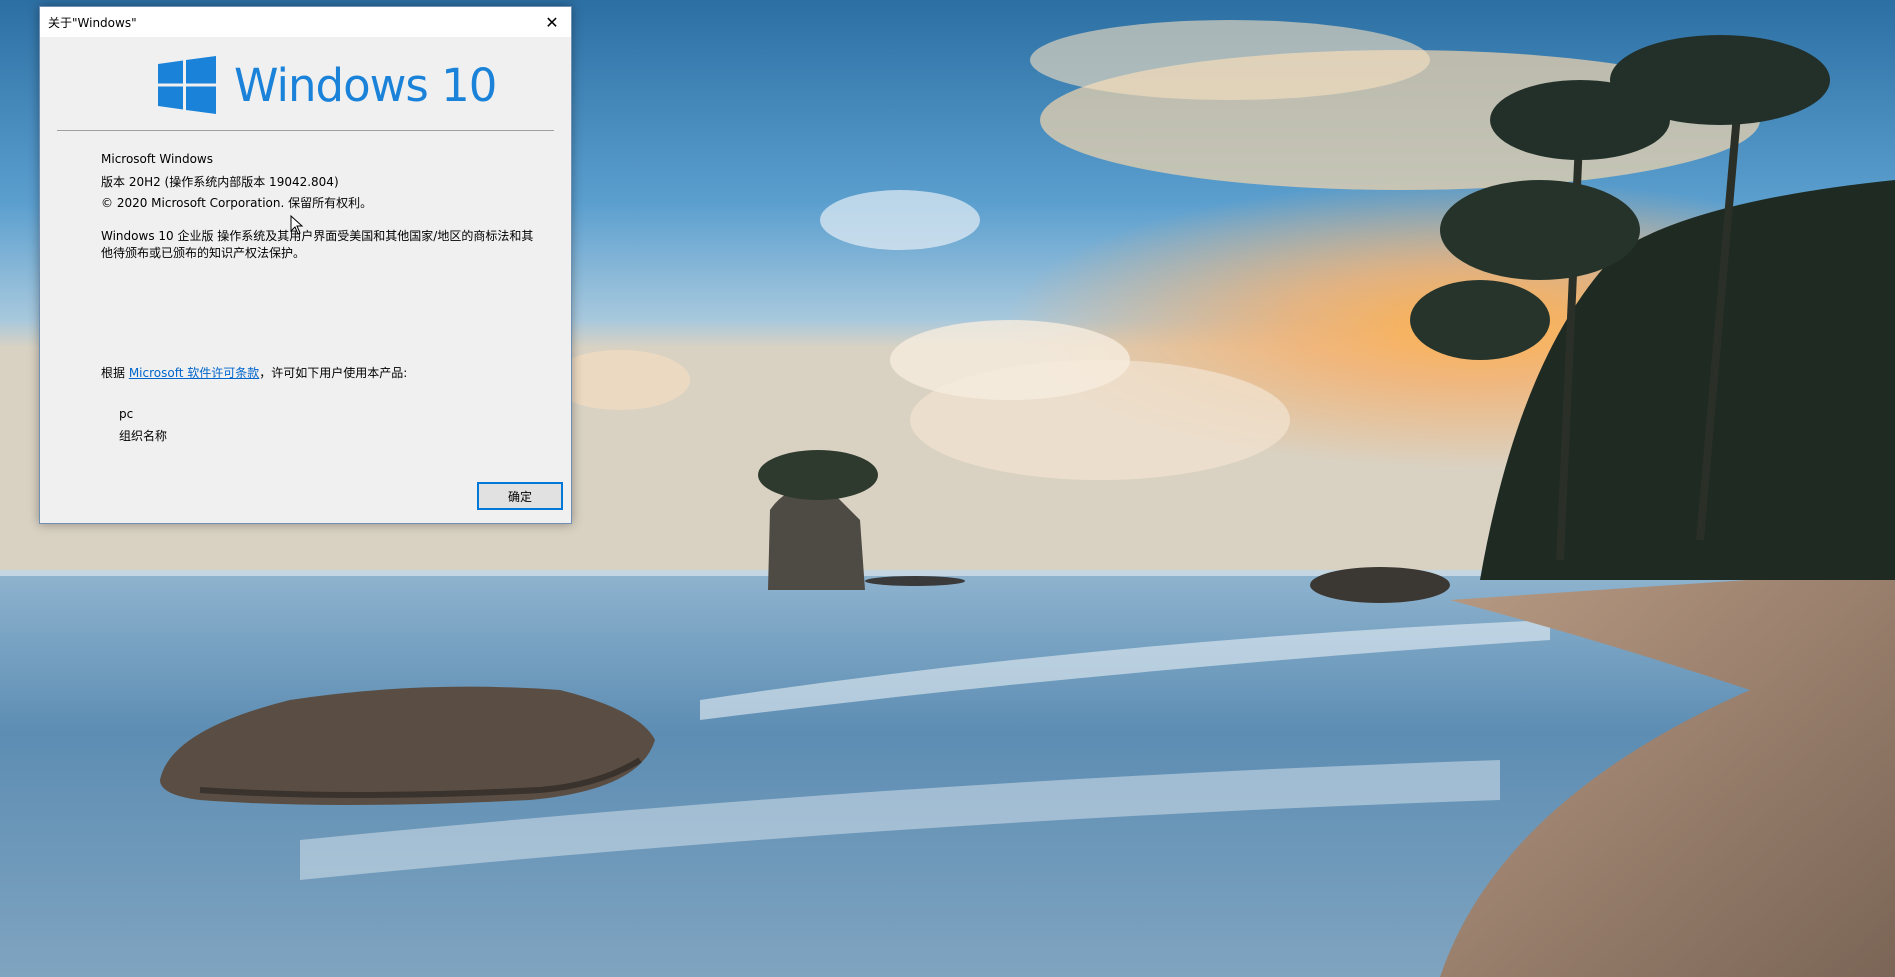 The width and height of the screenshot is (1895, 977). I want to click on ok-button: 确定, so click(520, 496).